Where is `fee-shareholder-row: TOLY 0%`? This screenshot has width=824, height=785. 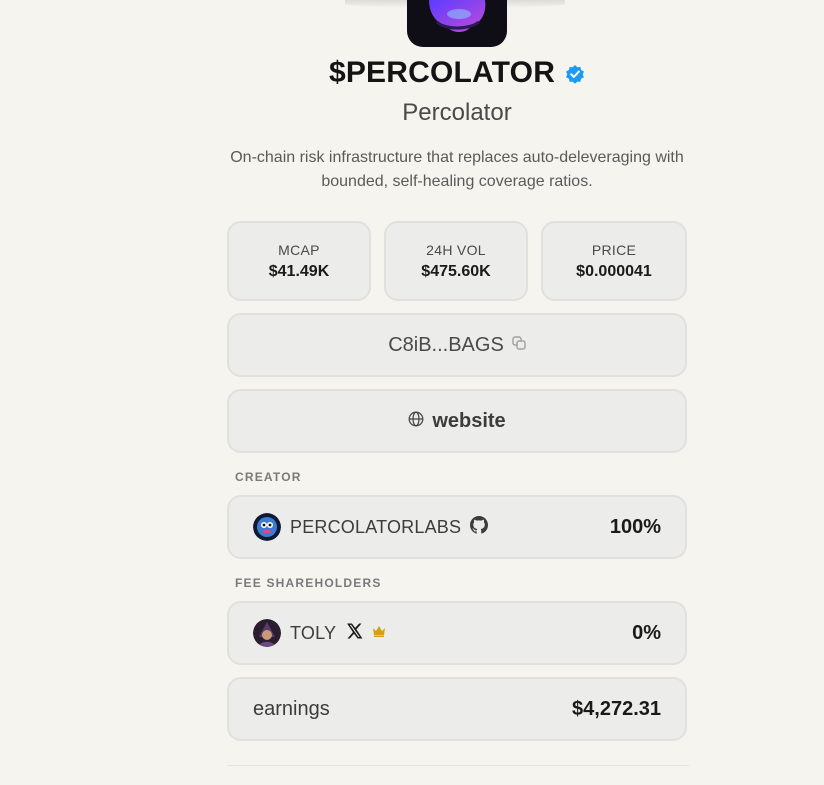 fee-shareholder-row: TOLY 0% is located at coordinates (457, 633).